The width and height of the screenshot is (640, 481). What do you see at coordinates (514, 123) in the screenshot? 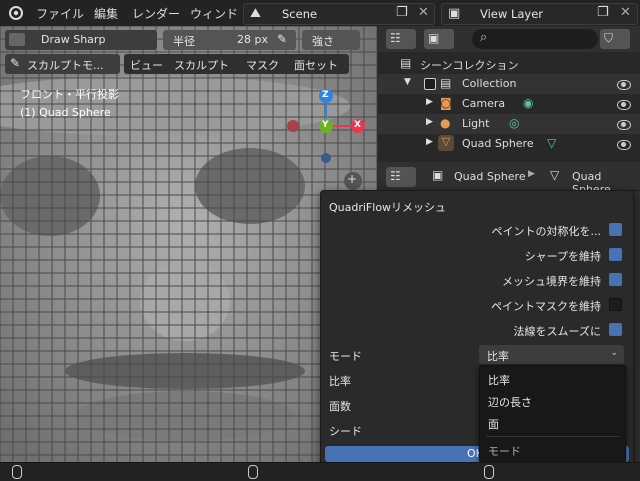
I see `light-data-icon: ◎` at bounding box center [514, 123].